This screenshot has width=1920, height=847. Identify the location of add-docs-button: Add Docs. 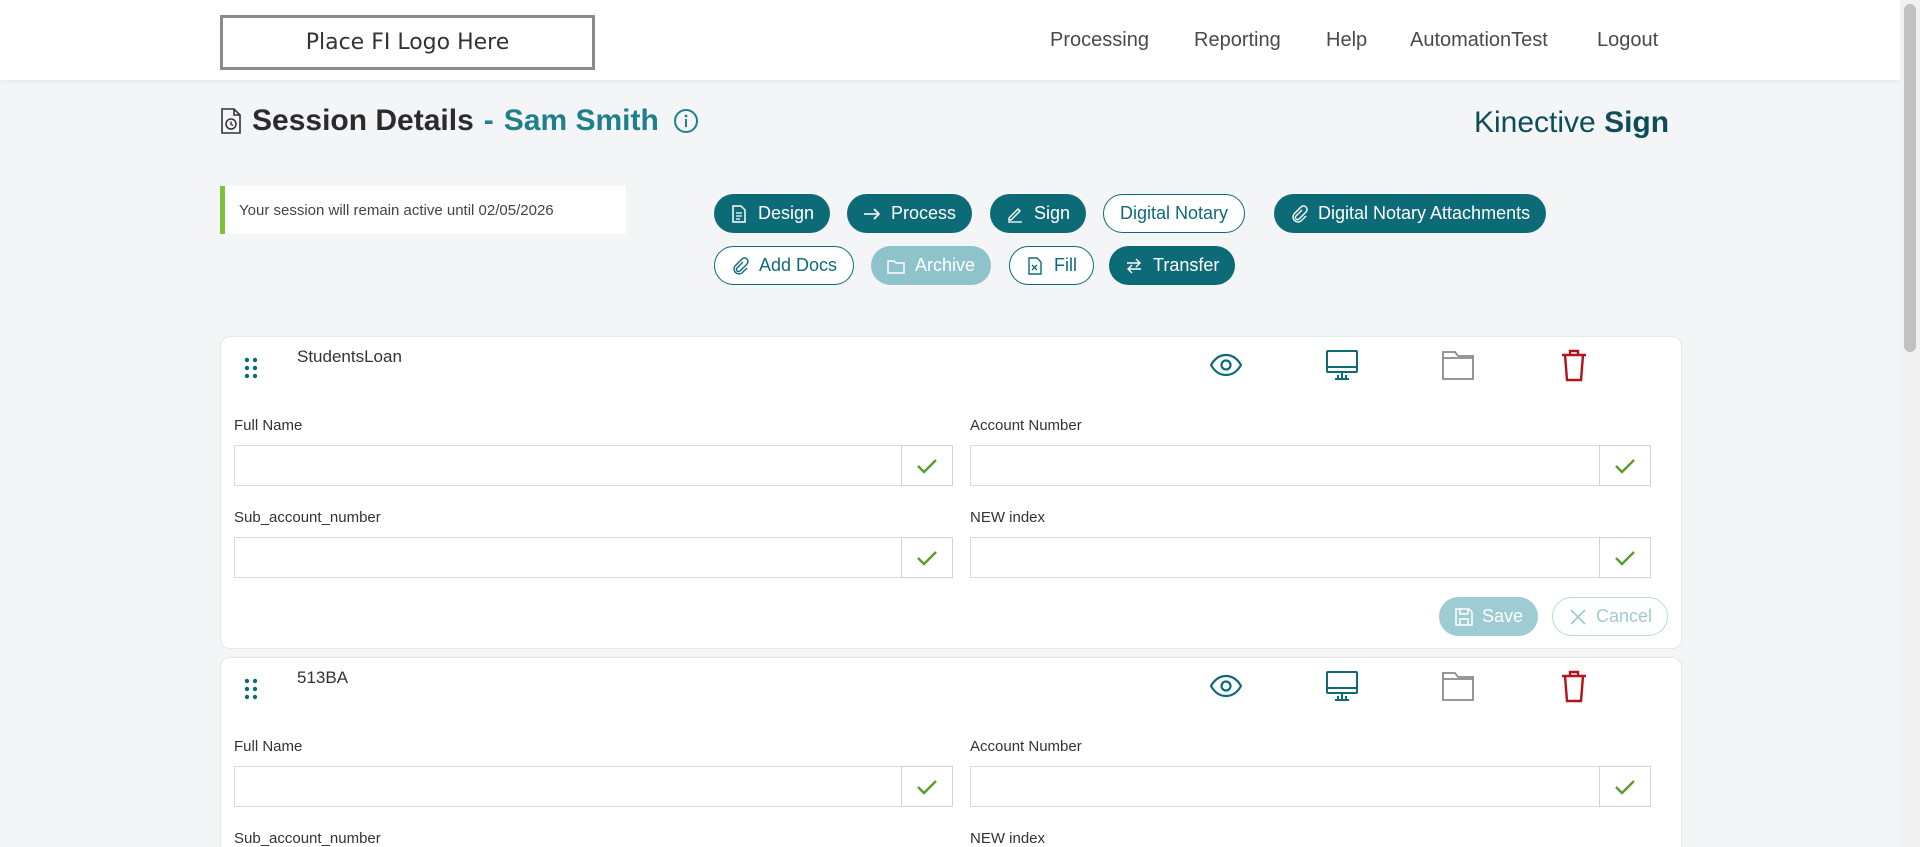
(784, 265).